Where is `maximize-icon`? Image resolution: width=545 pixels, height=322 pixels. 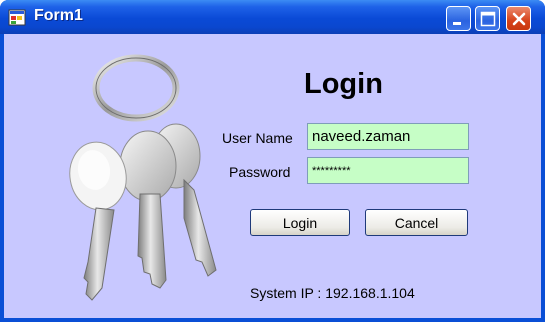 maximize-icon is located at coordinates (488, 19).